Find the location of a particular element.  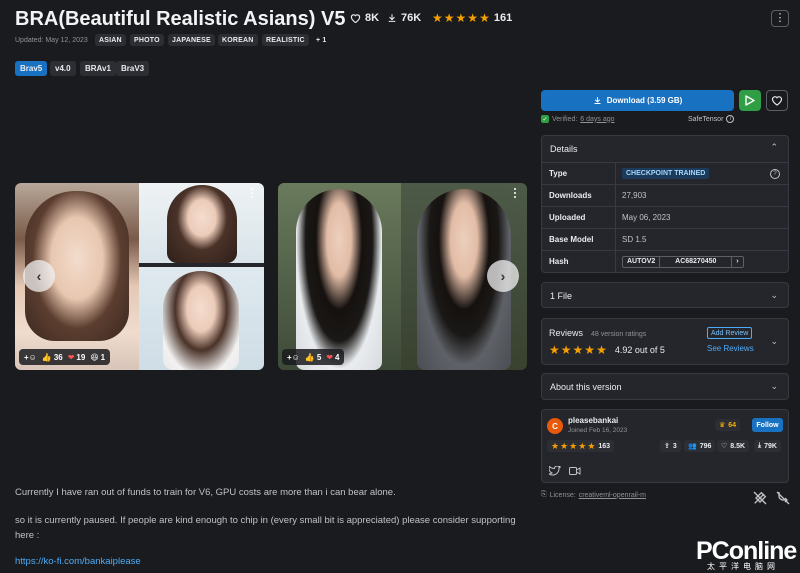

detail-value: SD 1.5 is located at coordinates (634, 239).